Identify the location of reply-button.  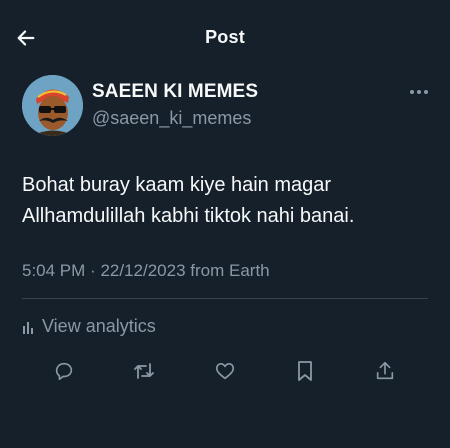
(64, 371).